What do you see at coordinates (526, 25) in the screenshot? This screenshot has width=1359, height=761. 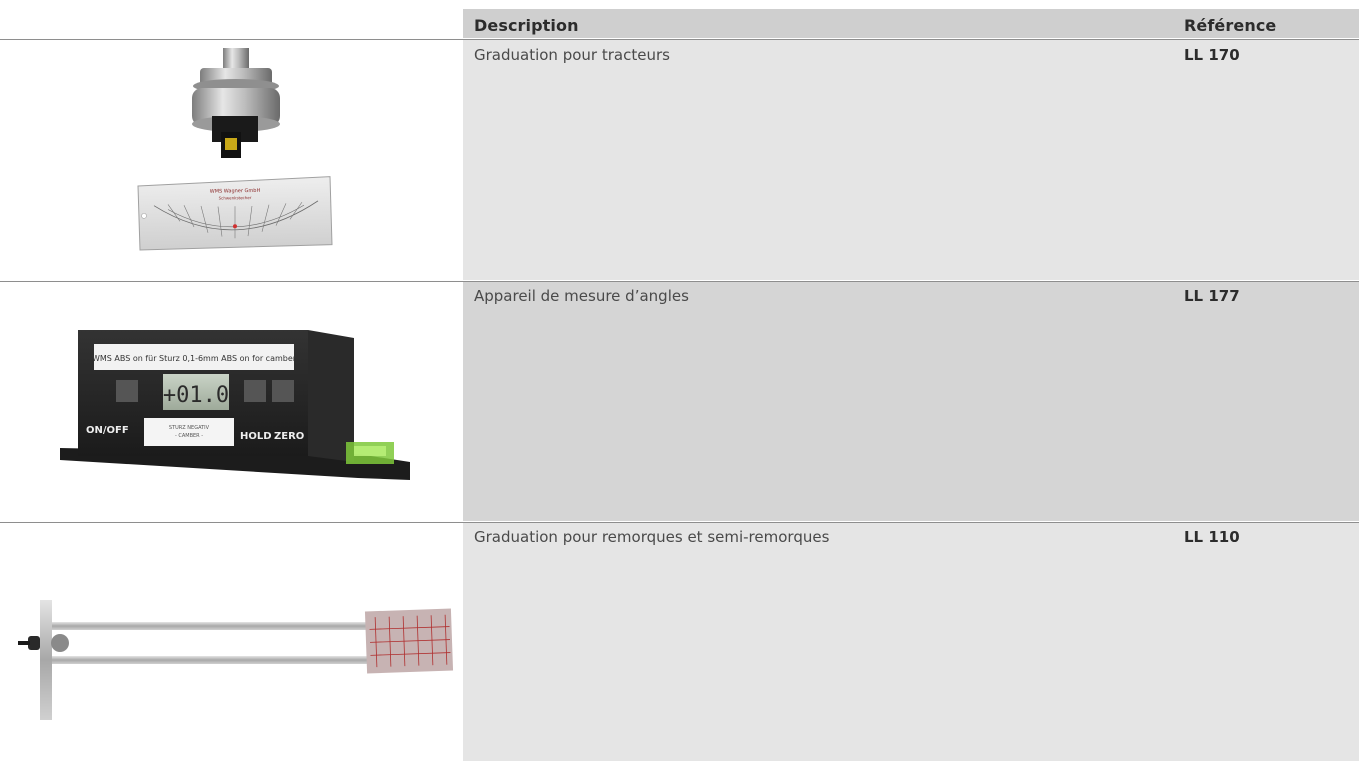 I see `column-header-description: Description` at bounding box center [526, 25].